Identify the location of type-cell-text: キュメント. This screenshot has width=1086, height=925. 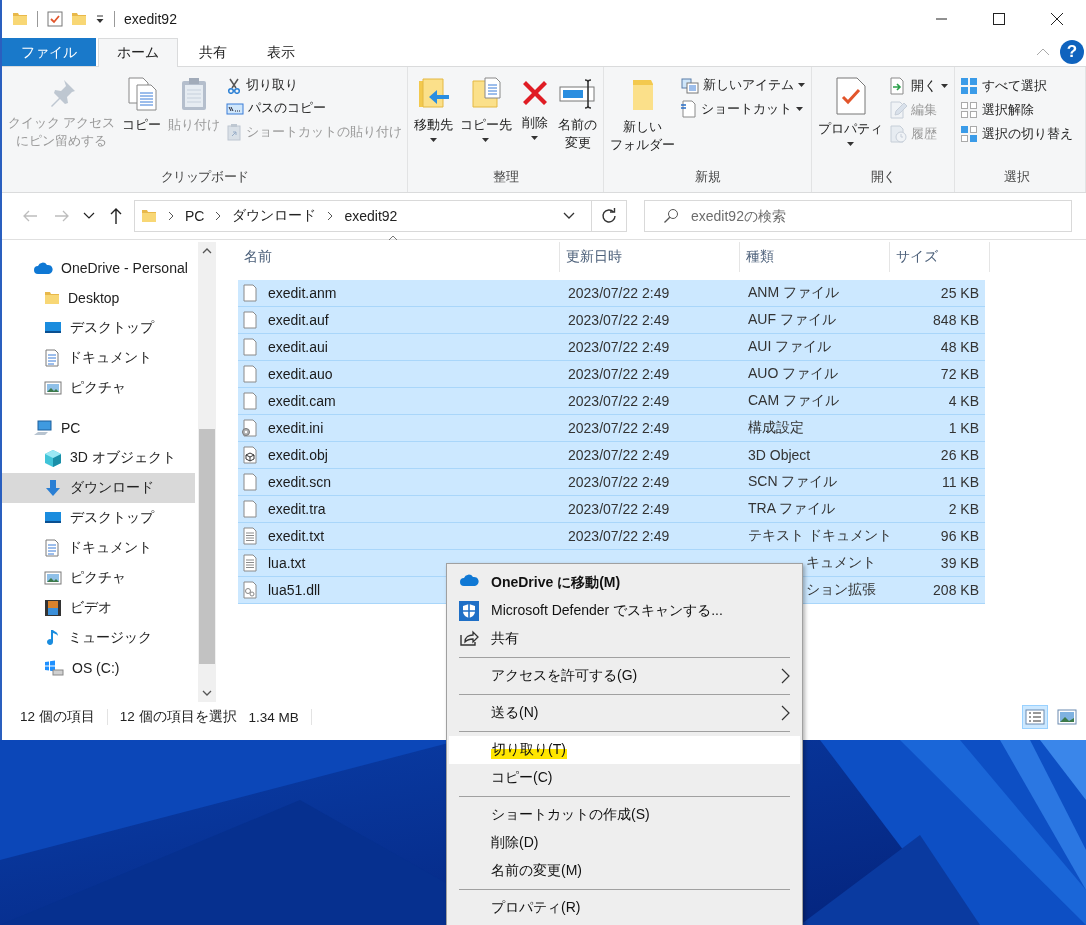
(841, 563).